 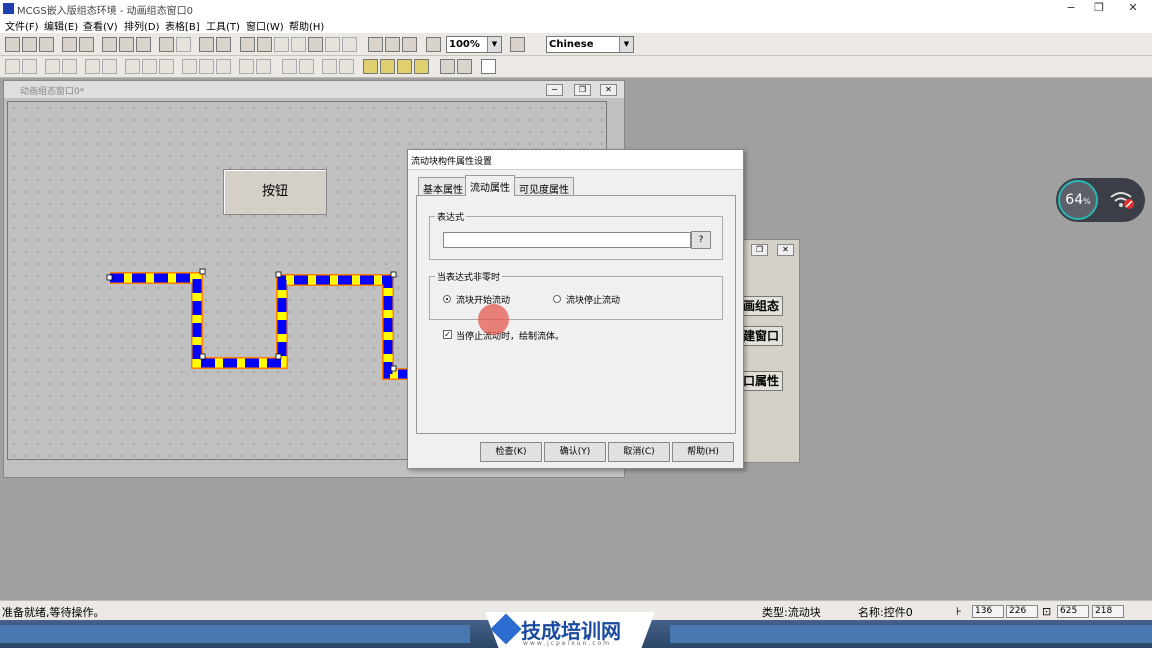 What do you see at coordinates (490, 185) in the screenshot?
I see `tab-flow: 流动属性` at bounding box center [490, 185].